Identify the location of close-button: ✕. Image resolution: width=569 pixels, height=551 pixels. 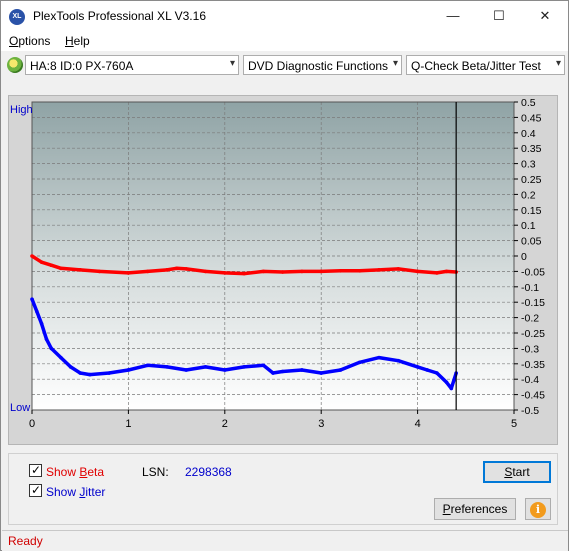
(545, 16).